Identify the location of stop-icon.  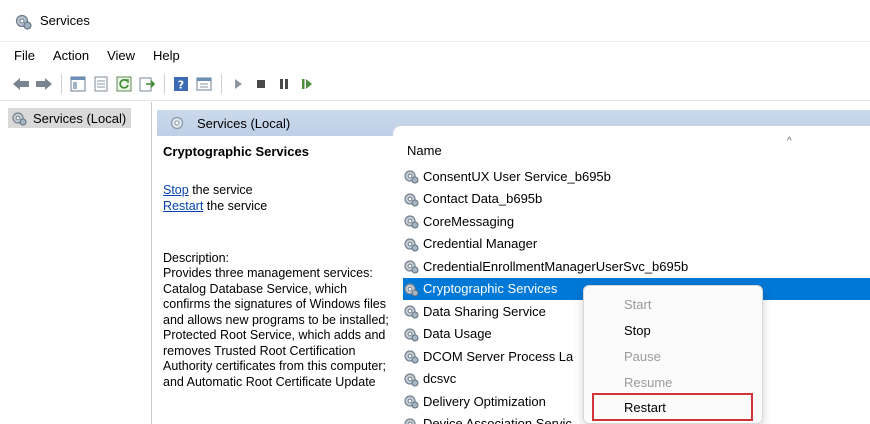
(261, 84).